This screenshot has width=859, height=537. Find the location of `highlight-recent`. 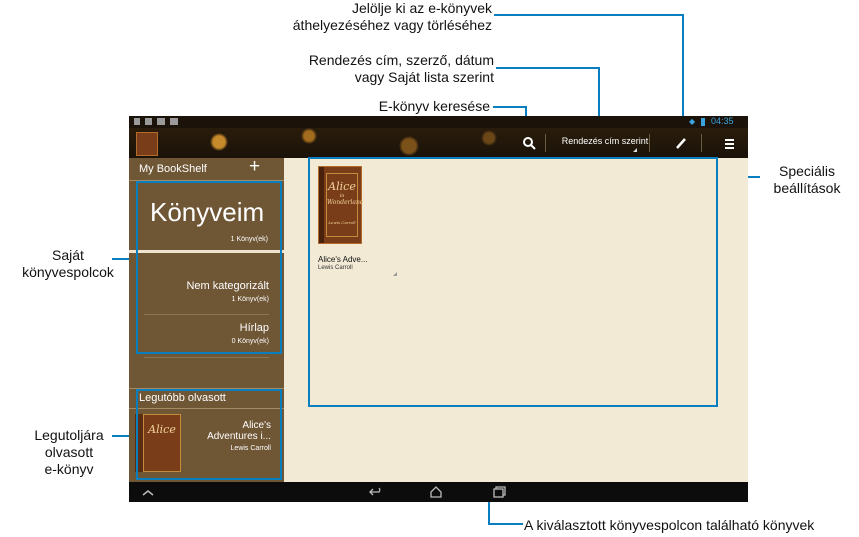

highlight-recent is located at coordinates (209, 434).